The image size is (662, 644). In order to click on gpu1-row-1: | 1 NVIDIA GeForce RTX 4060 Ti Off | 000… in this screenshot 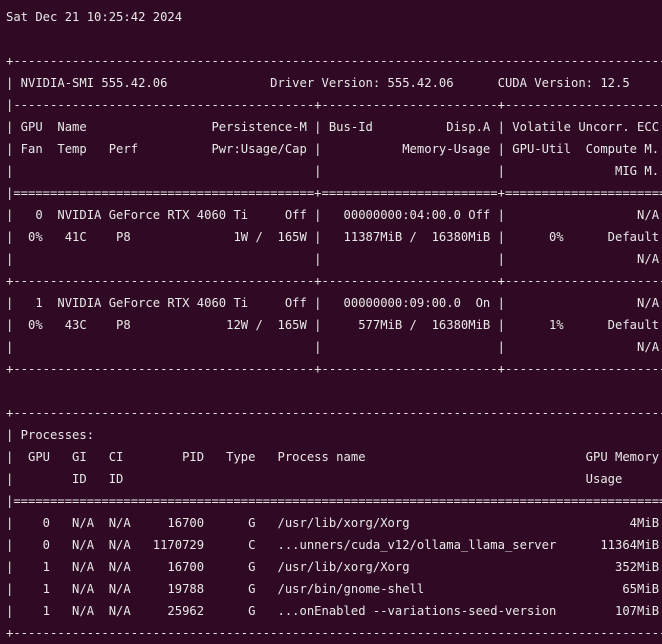, I will do `click(334, 303)`.